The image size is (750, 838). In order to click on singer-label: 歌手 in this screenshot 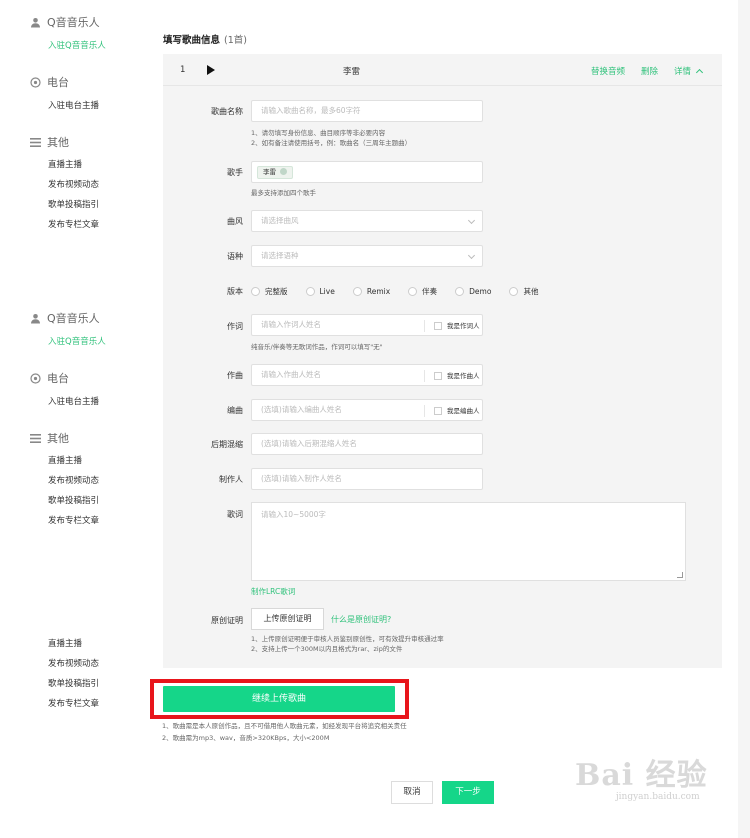, I will do `click(235, 172)`.